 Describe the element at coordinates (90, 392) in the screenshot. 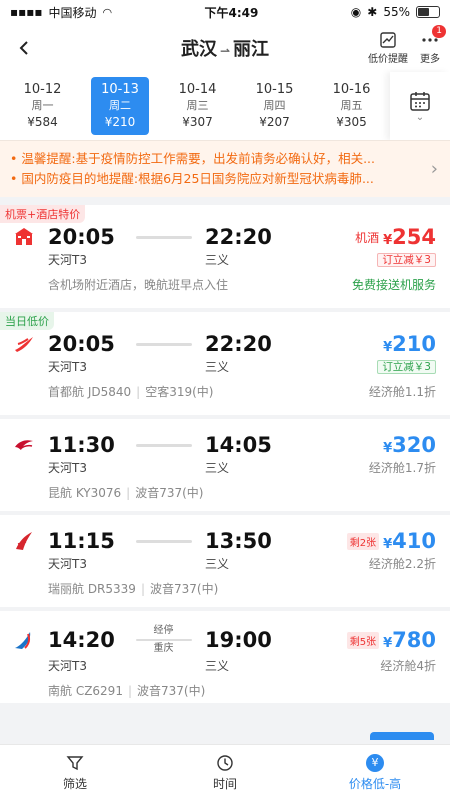

I see `airline-flight-no: 首都航 JD5840` at that location.